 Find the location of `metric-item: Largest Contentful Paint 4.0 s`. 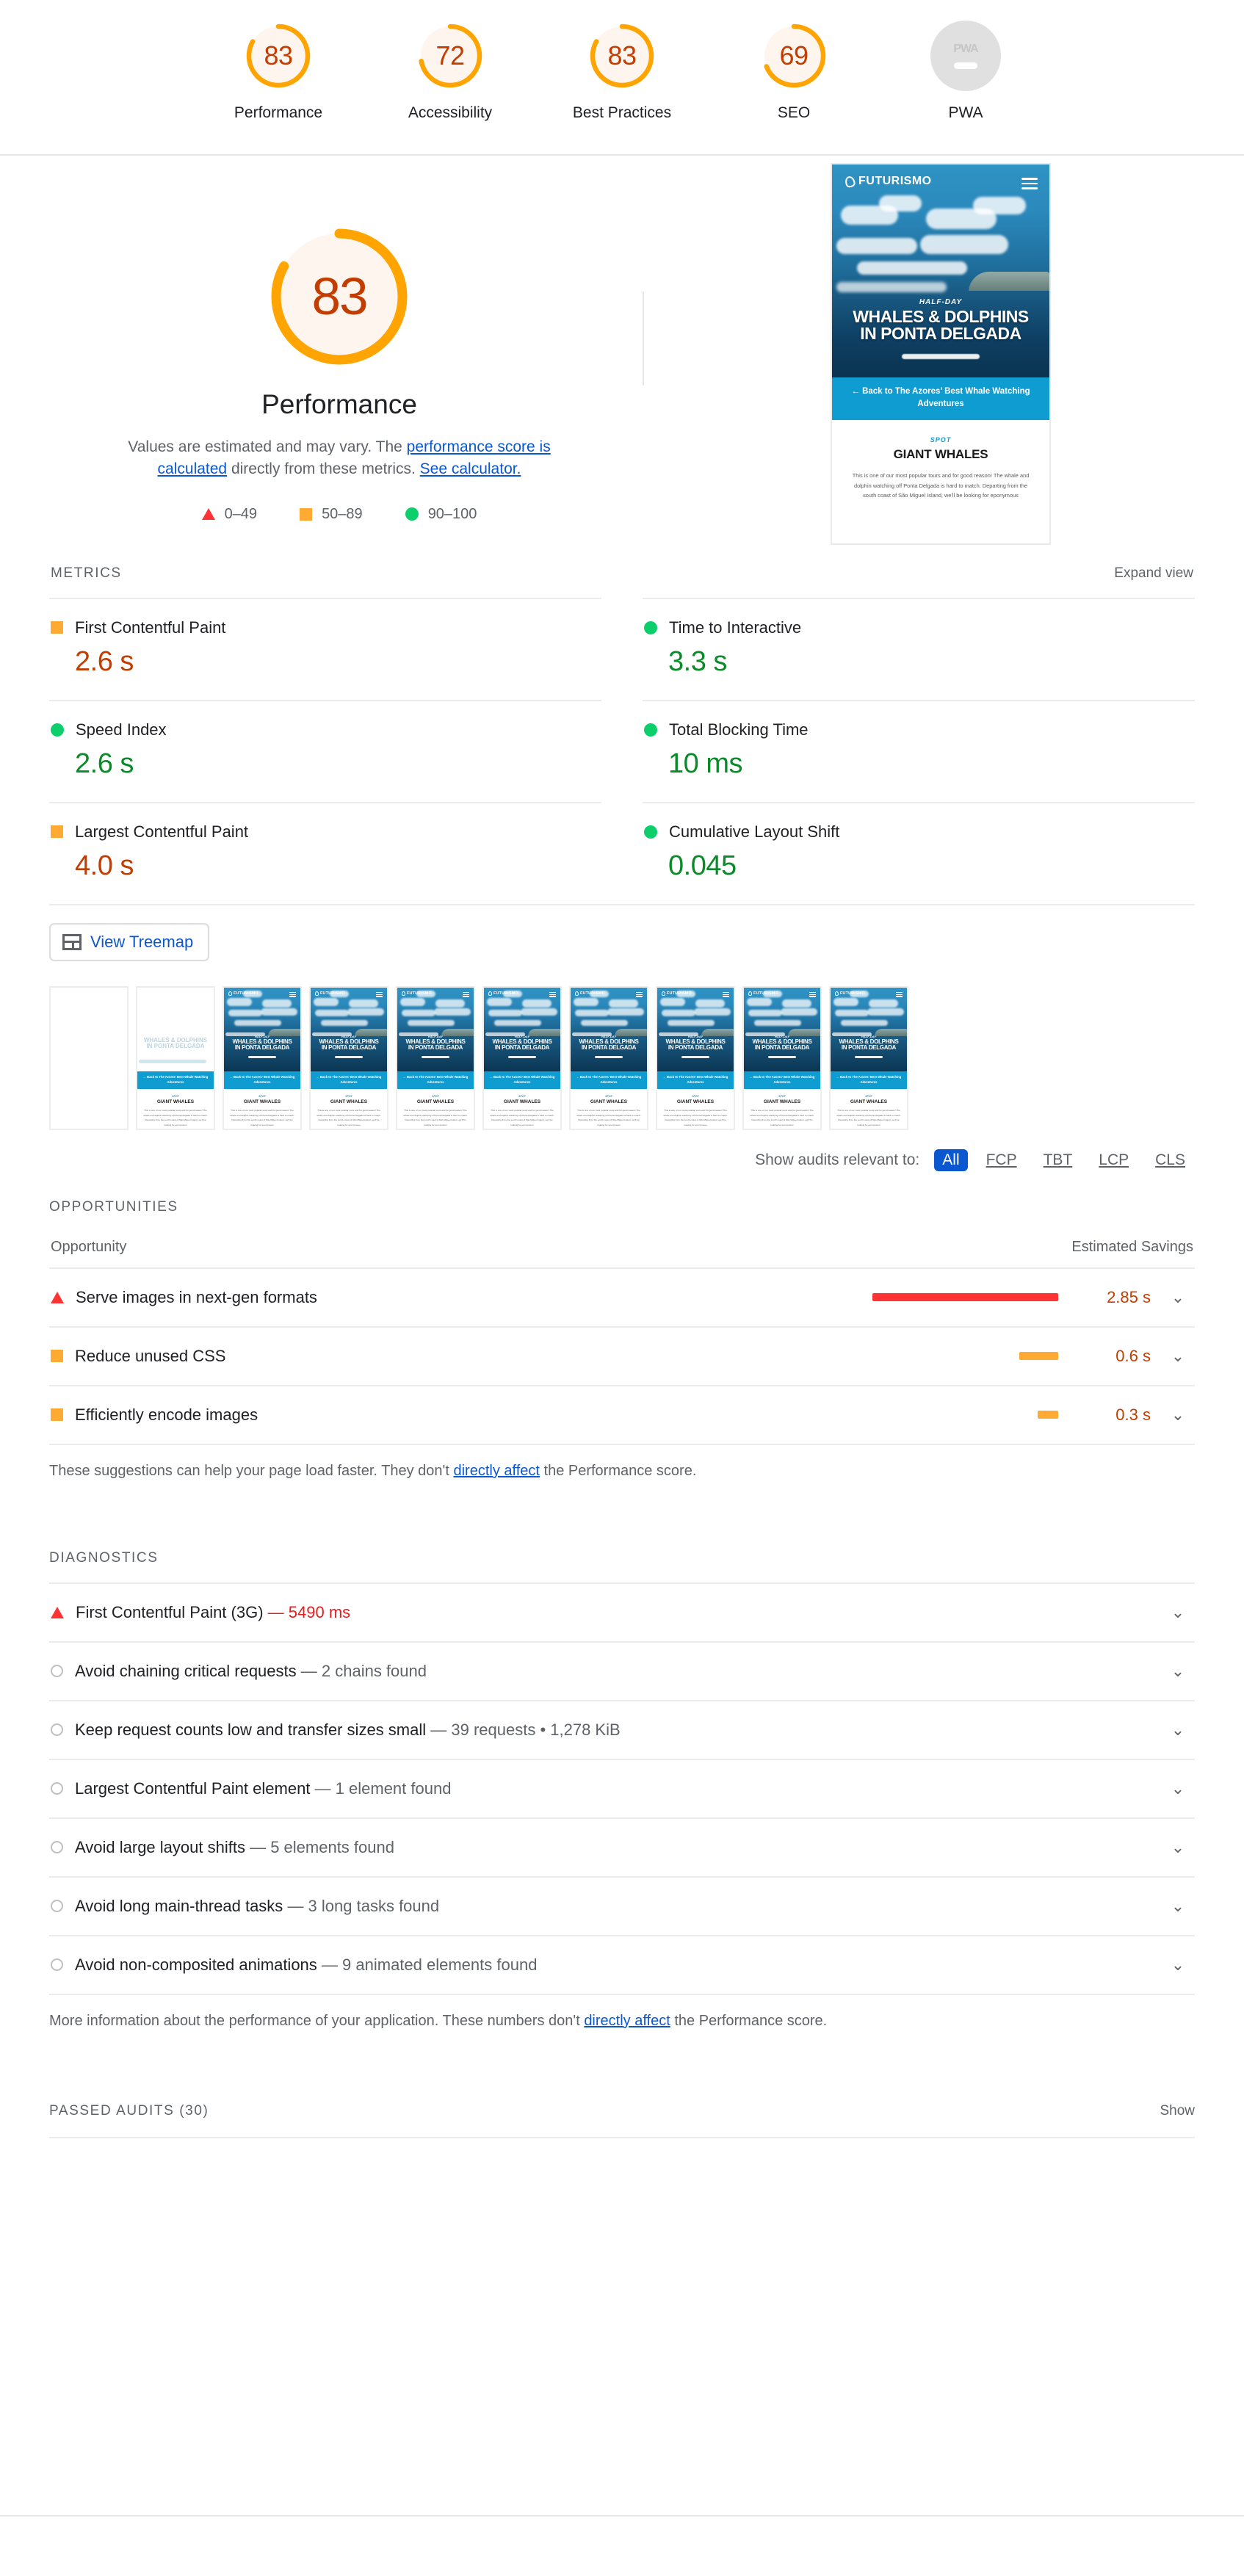

metric-item: Largest Contentful Paint 4.0 s is located at coordinates (325, 852).